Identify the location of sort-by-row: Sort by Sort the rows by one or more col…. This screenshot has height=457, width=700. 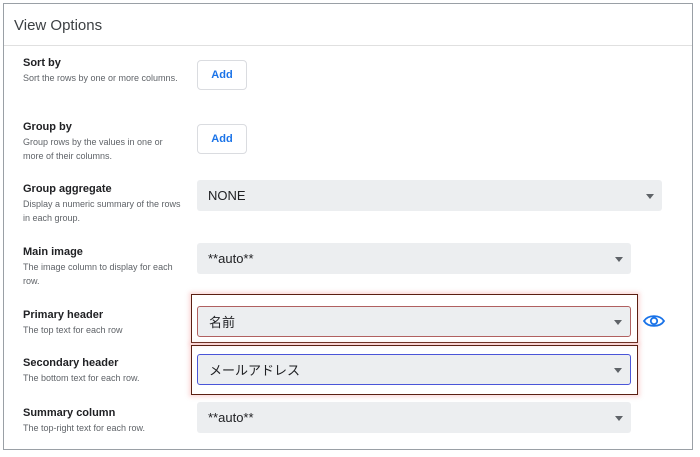
(357, 70).